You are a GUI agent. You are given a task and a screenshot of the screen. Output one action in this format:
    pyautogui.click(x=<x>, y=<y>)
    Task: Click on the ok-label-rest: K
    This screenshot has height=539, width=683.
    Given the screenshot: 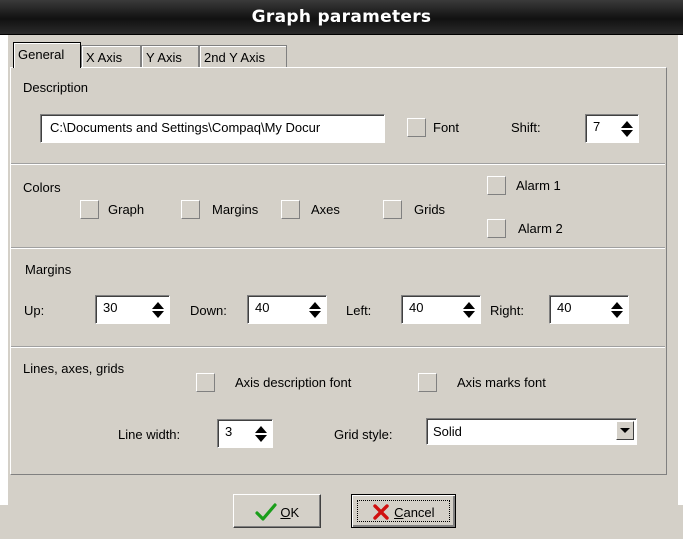 What is the action you would take?
    pyautogui.click(x=295, y=512)
    